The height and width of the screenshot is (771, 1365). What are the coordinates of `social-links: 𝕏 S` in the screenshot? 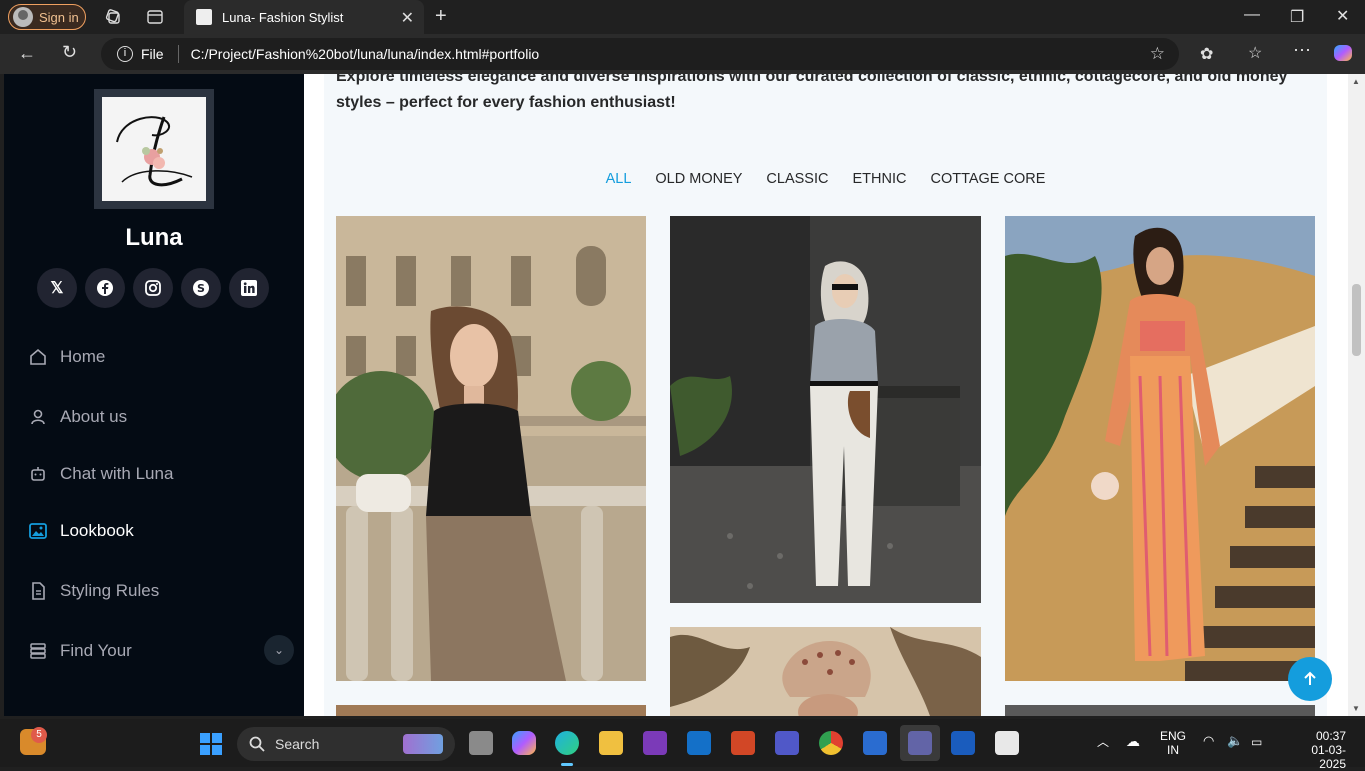 It's located at (153, 288).